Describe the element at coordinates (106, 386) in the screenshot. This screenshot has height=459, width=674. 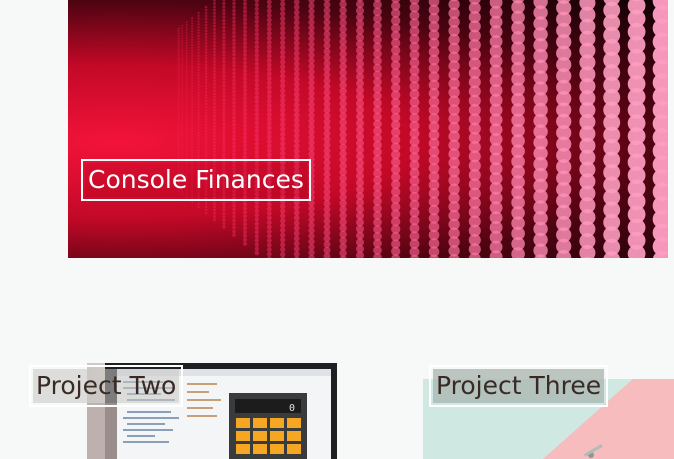
I see `project-two-title: Project Two` at that location.